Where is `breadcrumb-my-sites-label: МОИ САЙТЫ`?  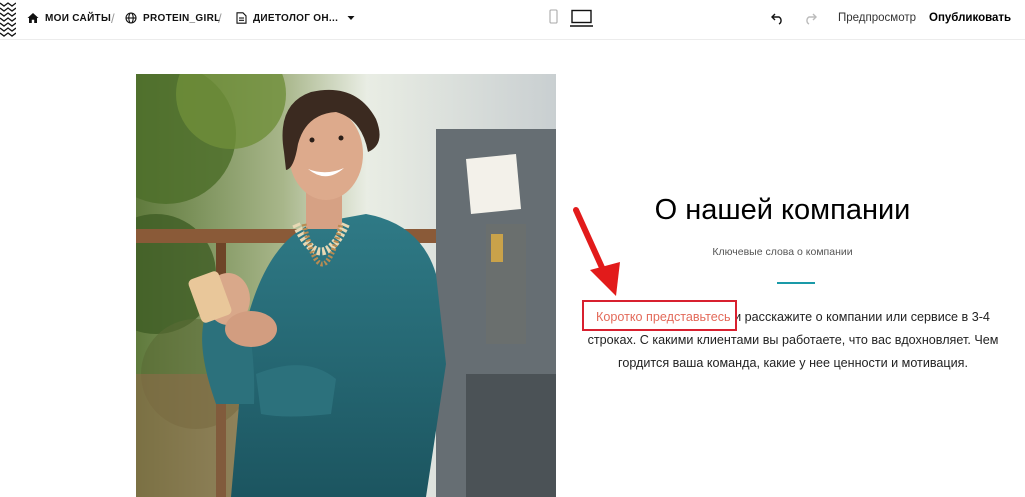 breadcrumb-my-sites-label: МОИ САЙТЫ is located at coordinates (78, 18).